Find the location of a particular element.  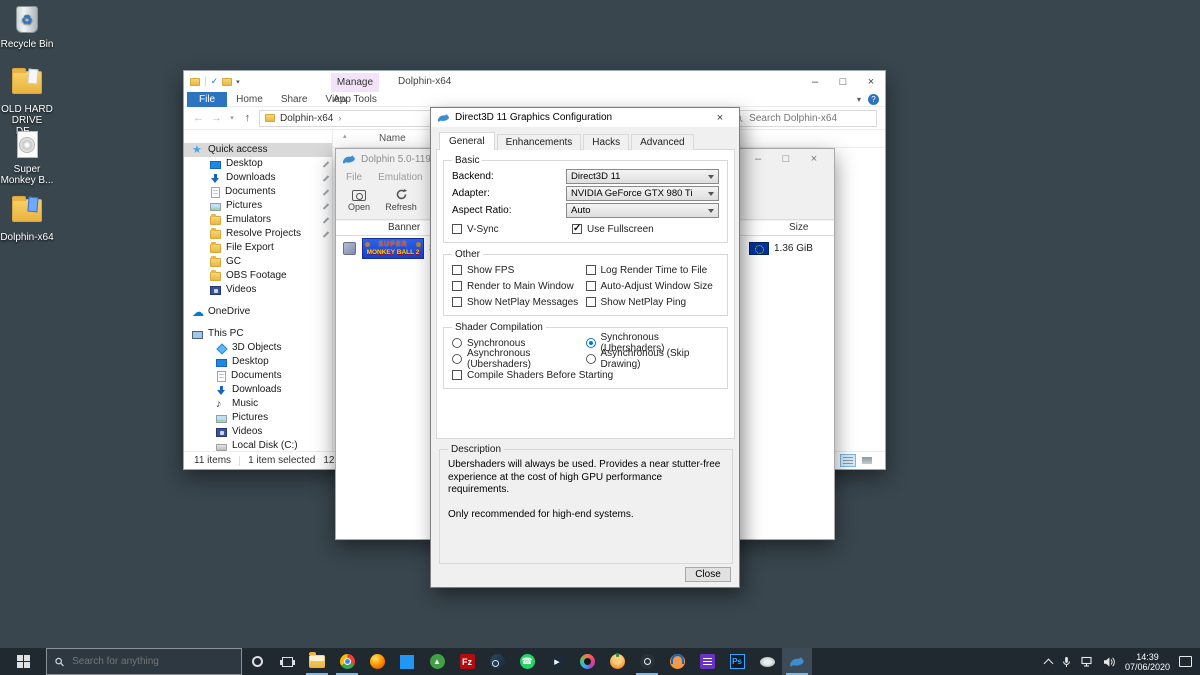

breadcrumb-path: Dolphin-x64 is located at coordinates (306, 118).